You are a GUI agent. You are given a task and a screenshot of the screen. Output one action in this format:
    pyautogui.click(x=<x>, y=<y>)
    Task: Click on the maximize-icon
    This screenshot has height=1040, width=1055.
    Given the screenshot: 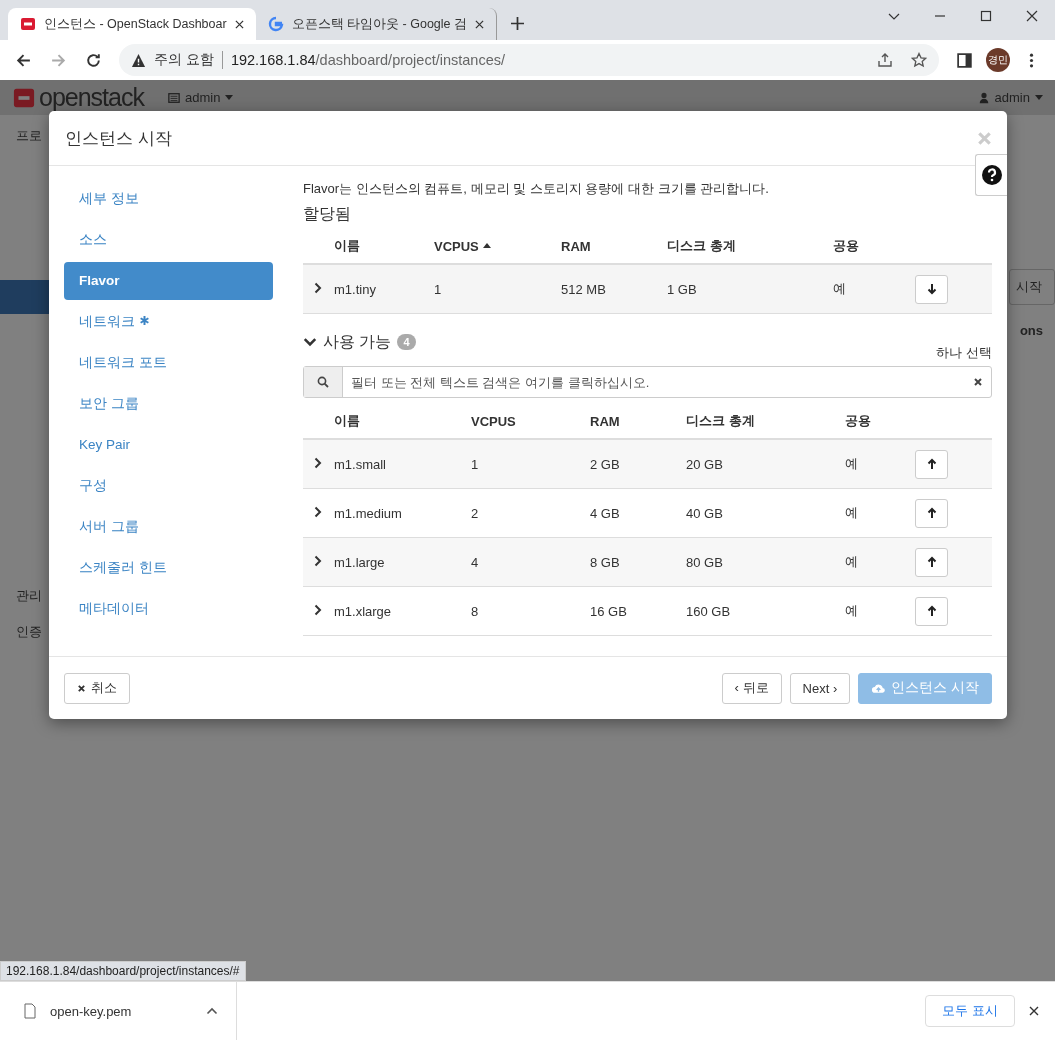 What is the action you would take?
    pyautogui.click(x=986, y=16)
    